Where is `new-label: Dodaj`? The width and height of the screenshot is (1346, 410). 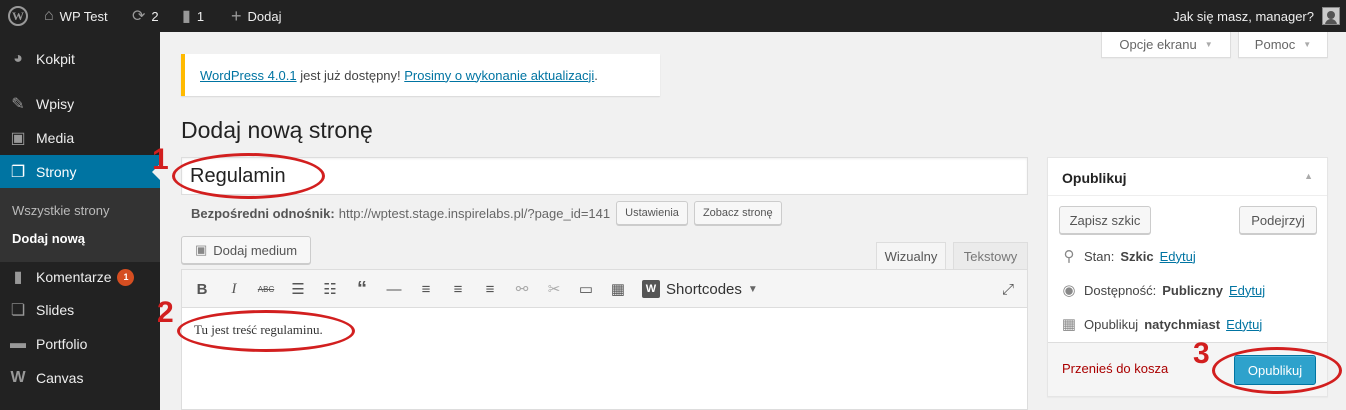 new-label: Dodaj is located at coordinates (264, 16).